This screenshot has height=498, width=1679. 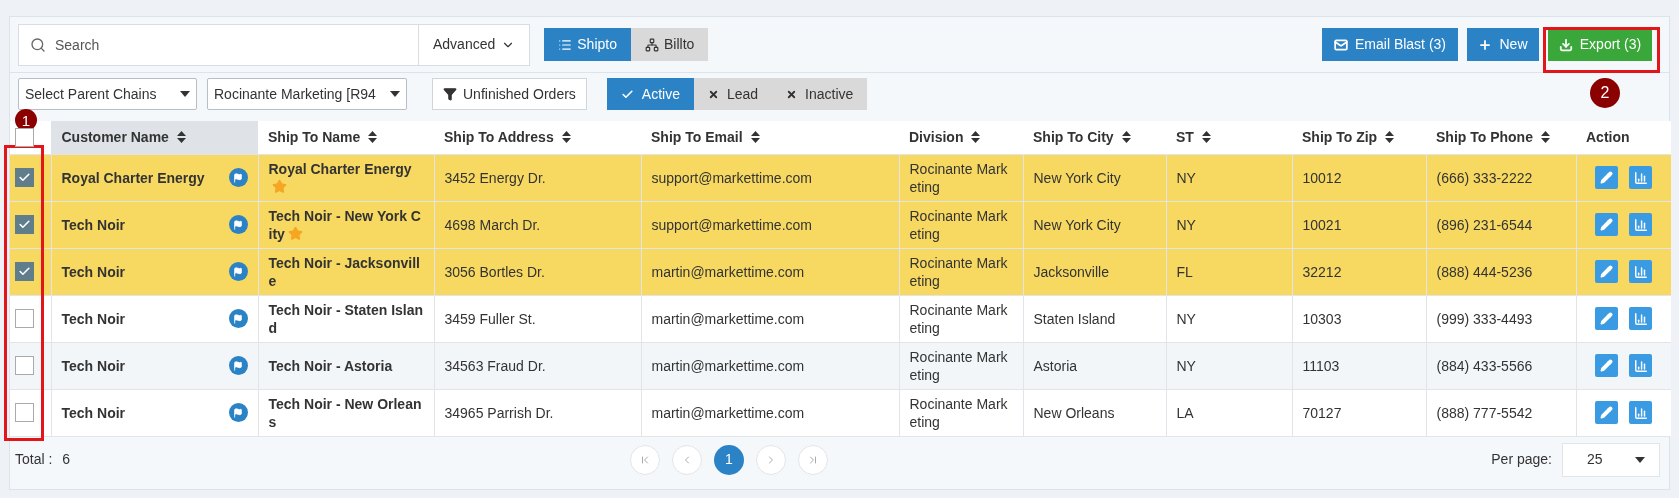 What do you see at coordinates (1608, 137) in the screenshot?
I see `column-label: Action` at bounding box center [1608, 137].